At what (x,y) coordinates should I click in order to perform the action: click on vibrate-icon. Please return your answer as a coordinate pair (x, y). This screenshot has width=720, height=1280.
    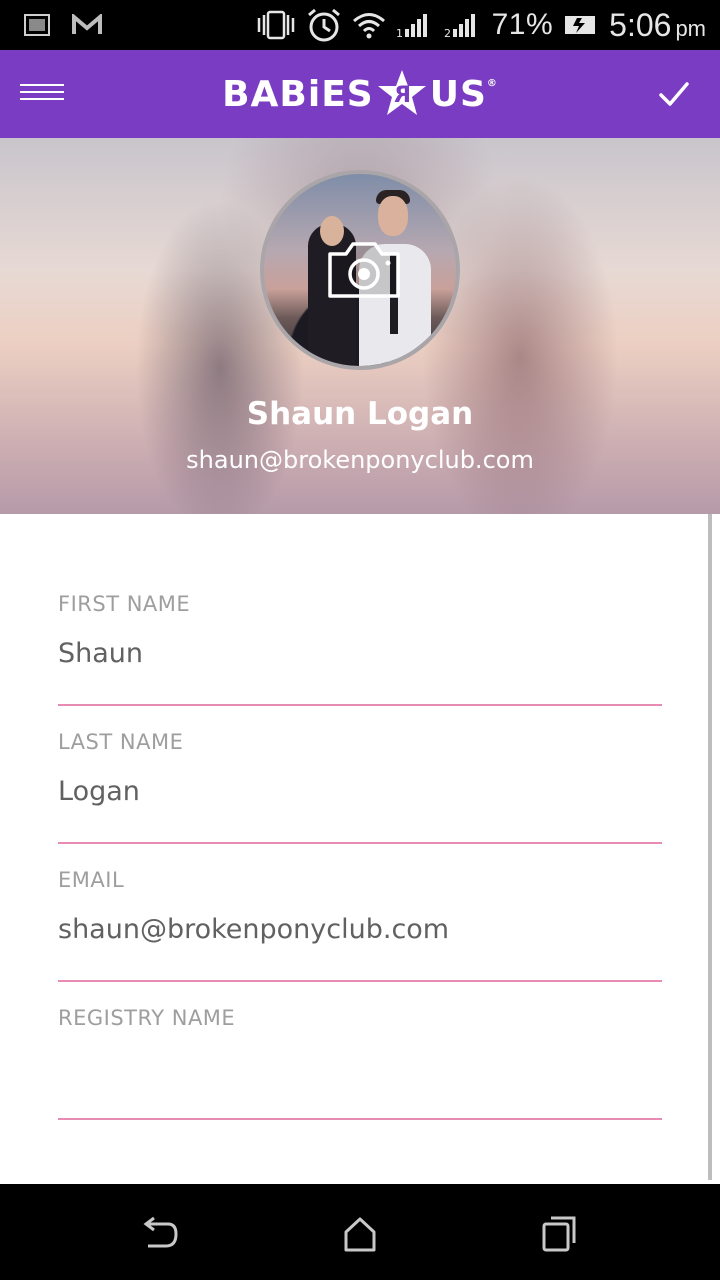
    Looking at the image, I should click on (275, 25).